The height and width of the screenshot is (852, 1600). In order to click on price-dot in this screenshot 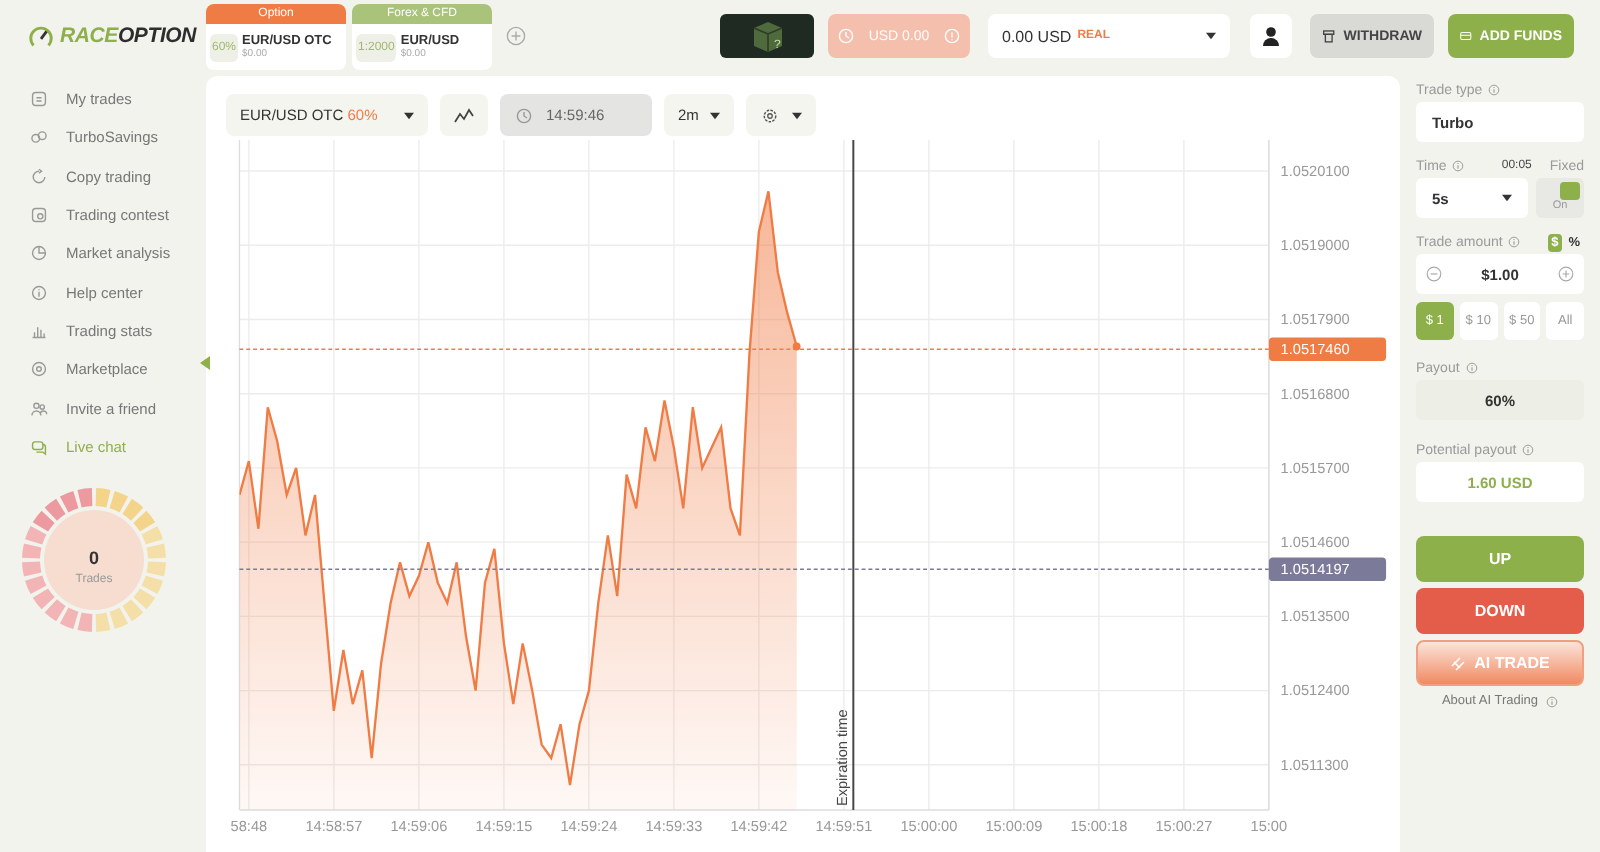, I will do `click(796, 347)`.